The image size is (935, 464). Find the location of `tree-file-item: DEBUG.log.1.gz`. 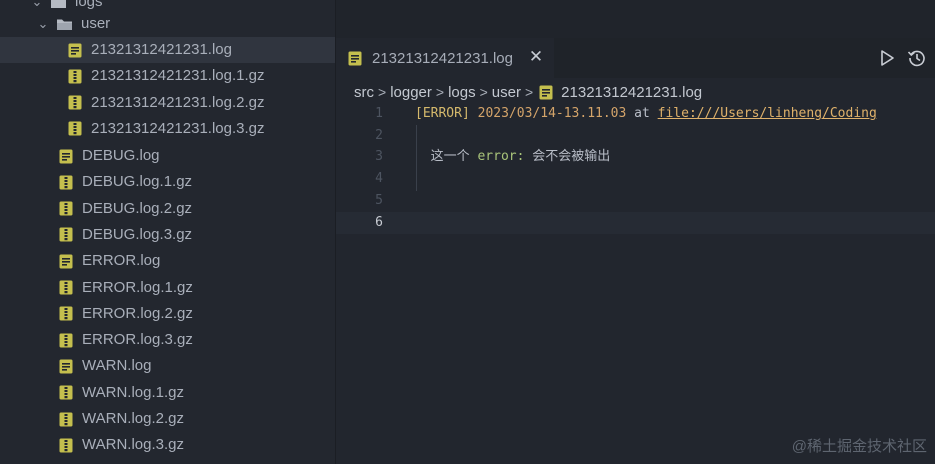

tree-file-item: DEBUG.log.1.gz is located at coordinates (167, 182).